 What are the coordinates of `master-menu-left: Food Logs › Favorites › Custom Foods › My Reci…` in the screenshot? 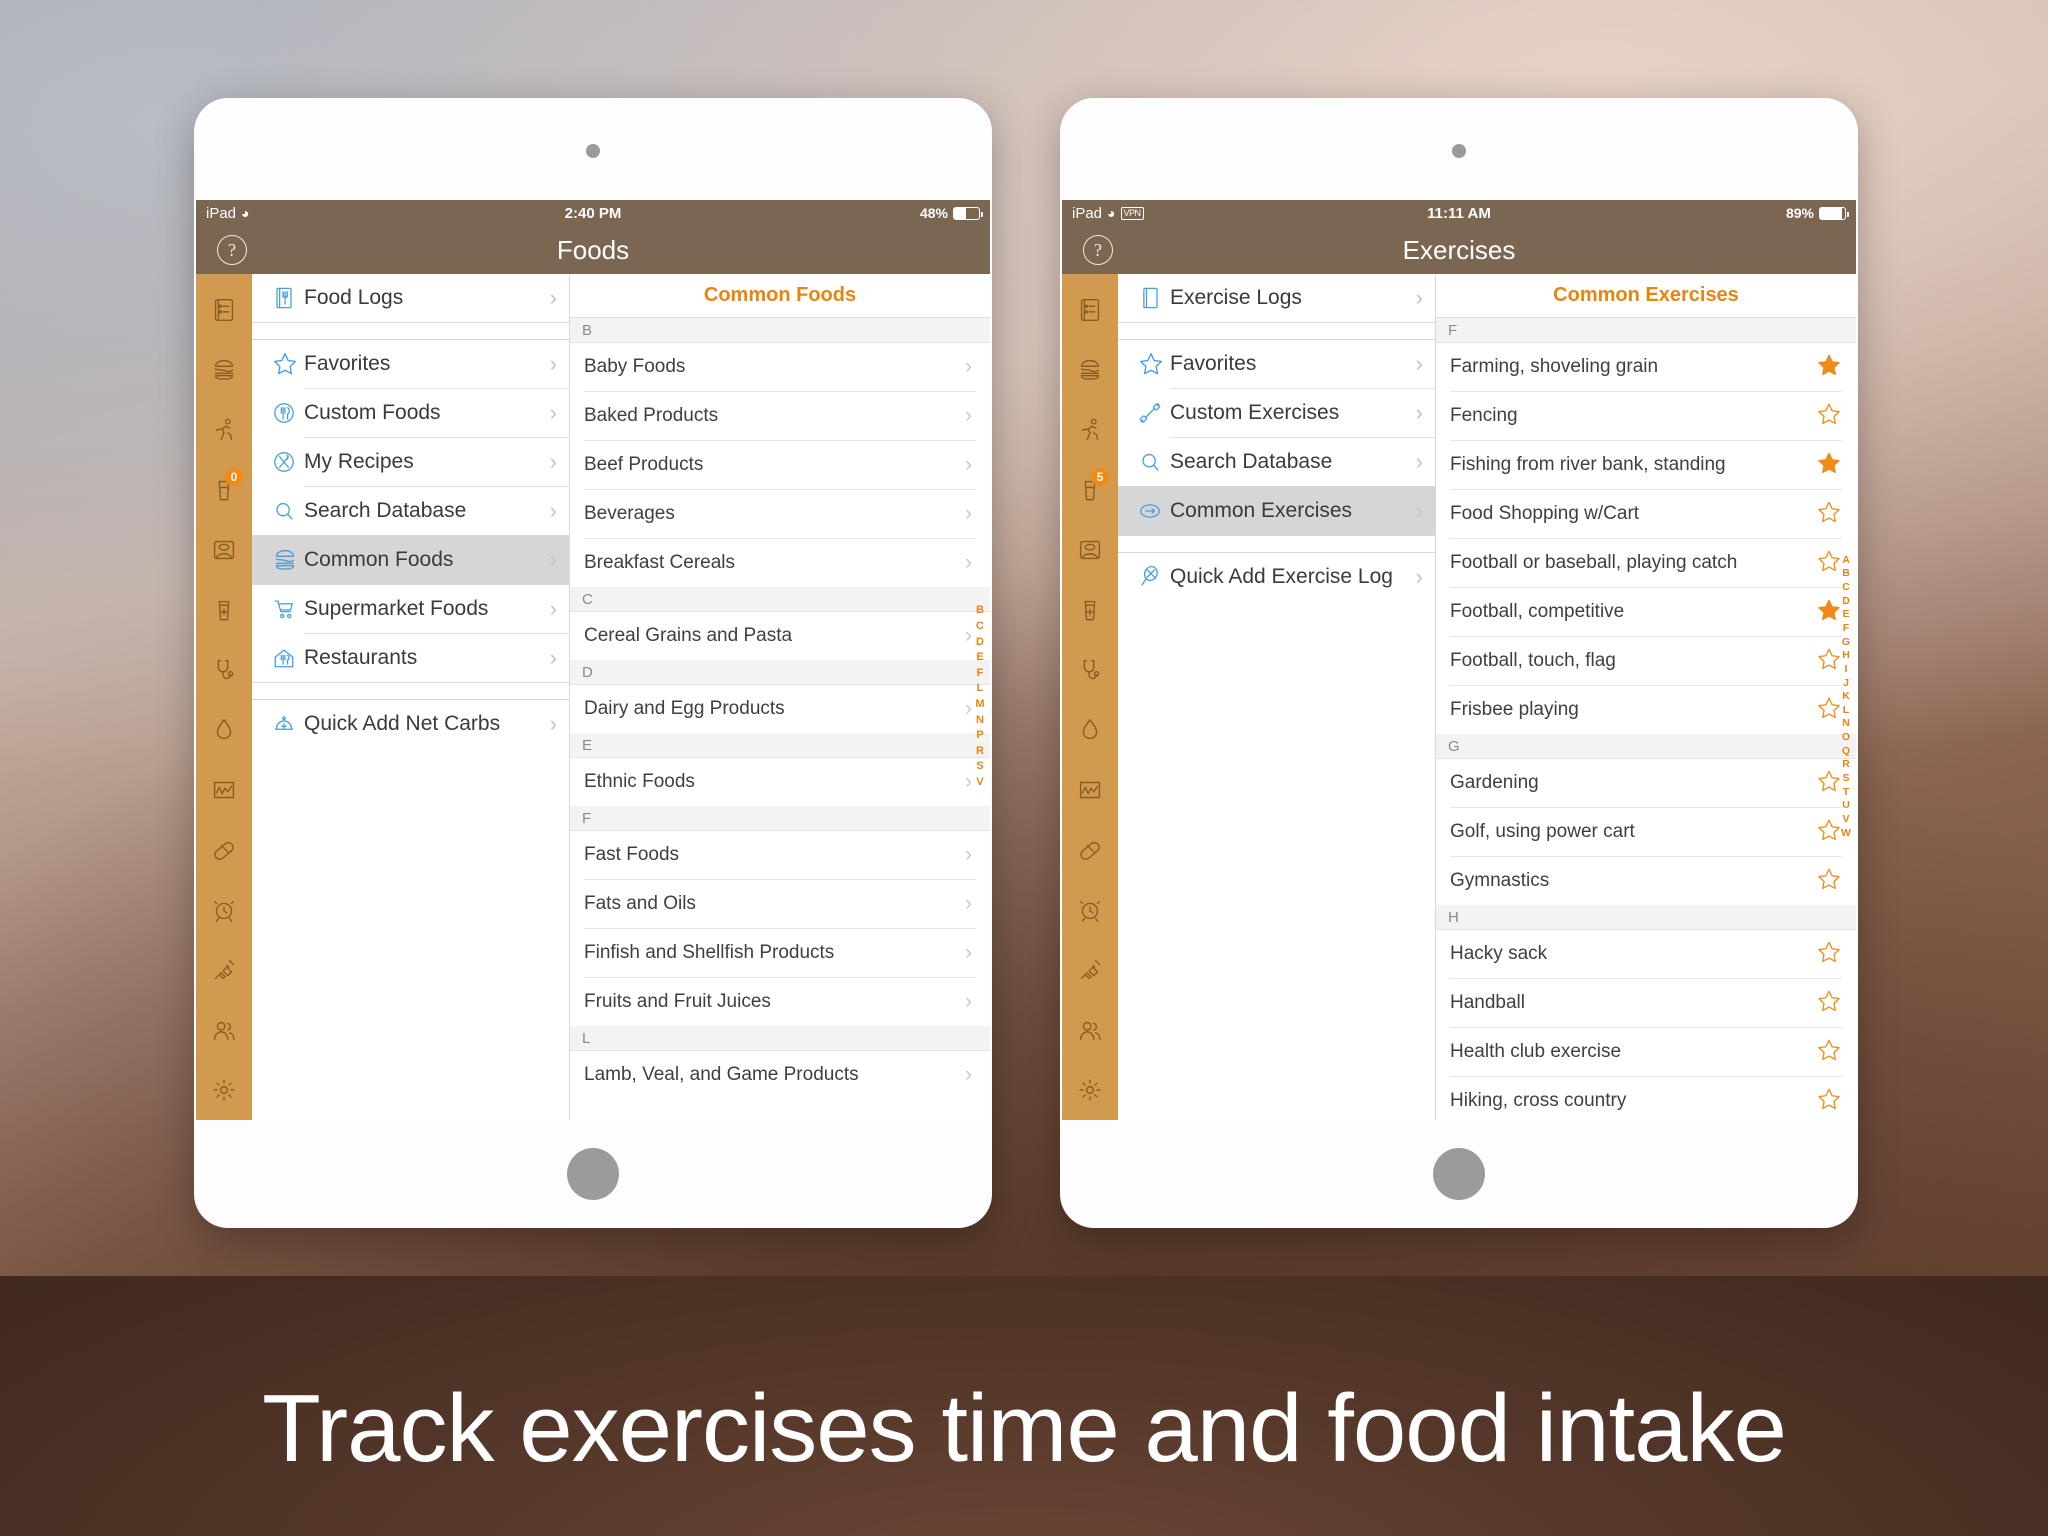 It's located at (411, 697).